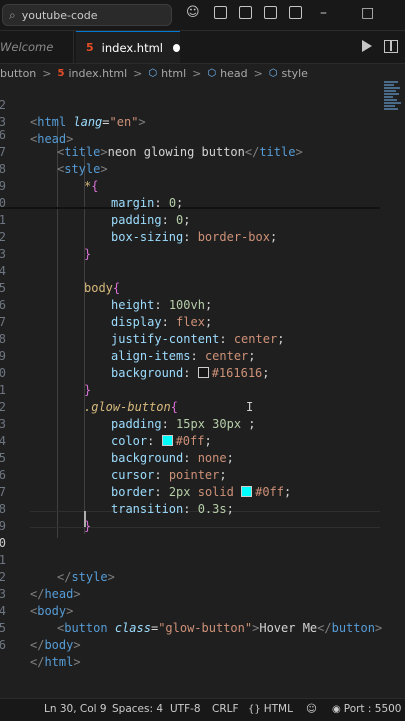 The width and height of the screenshot is (405, 721). I want to click on code-line: 8 *{, so click(49, 177).